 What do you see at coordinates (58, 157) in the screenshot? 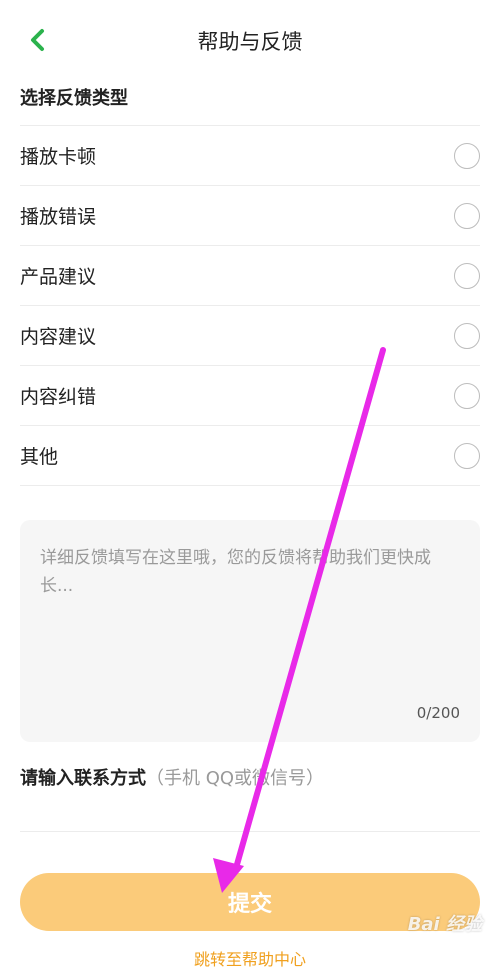
I see `option-label: 播放卡顿` at bounding box center [58, 157].